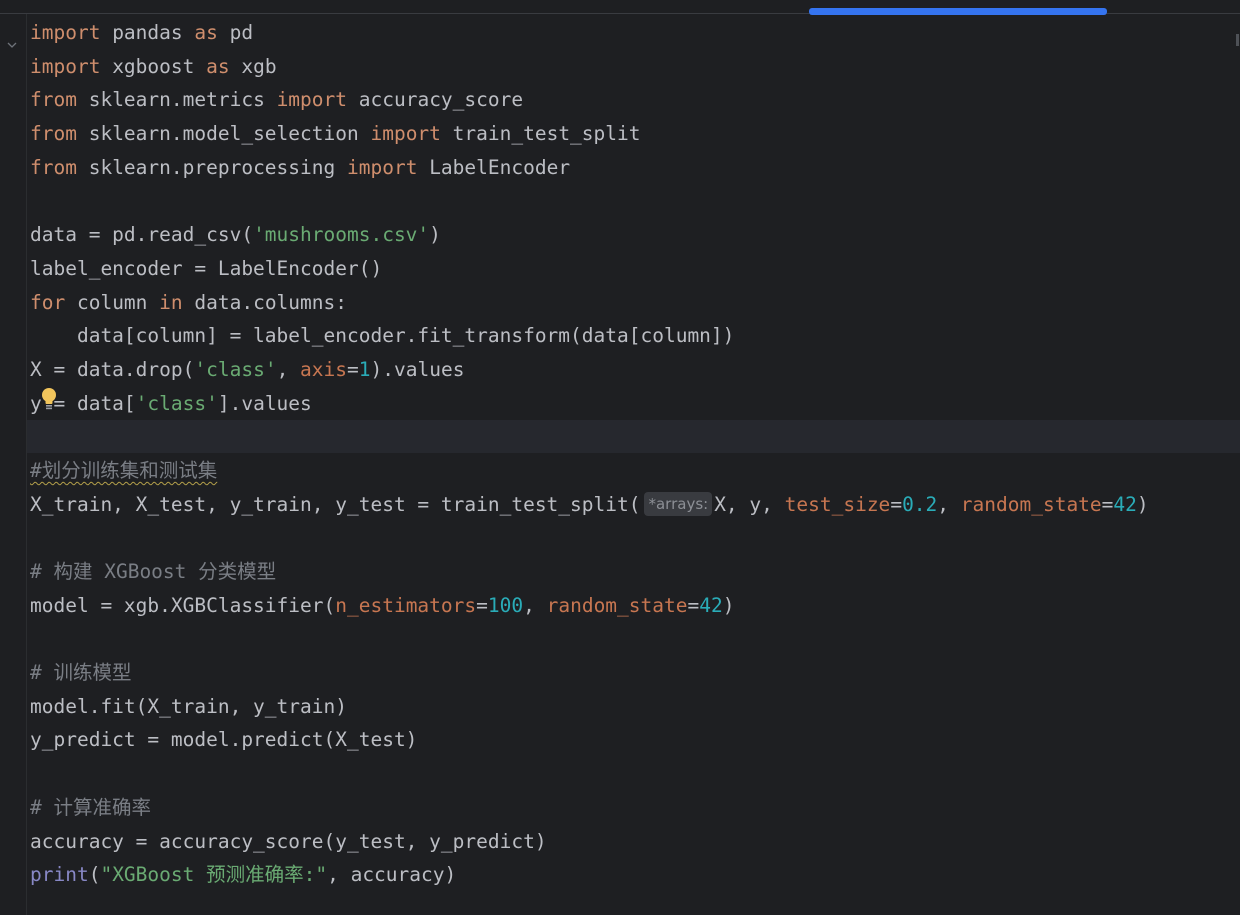  Describe the element at coordinates (253, 66) in the screenshot. I see `code-text: xgb` at that location.